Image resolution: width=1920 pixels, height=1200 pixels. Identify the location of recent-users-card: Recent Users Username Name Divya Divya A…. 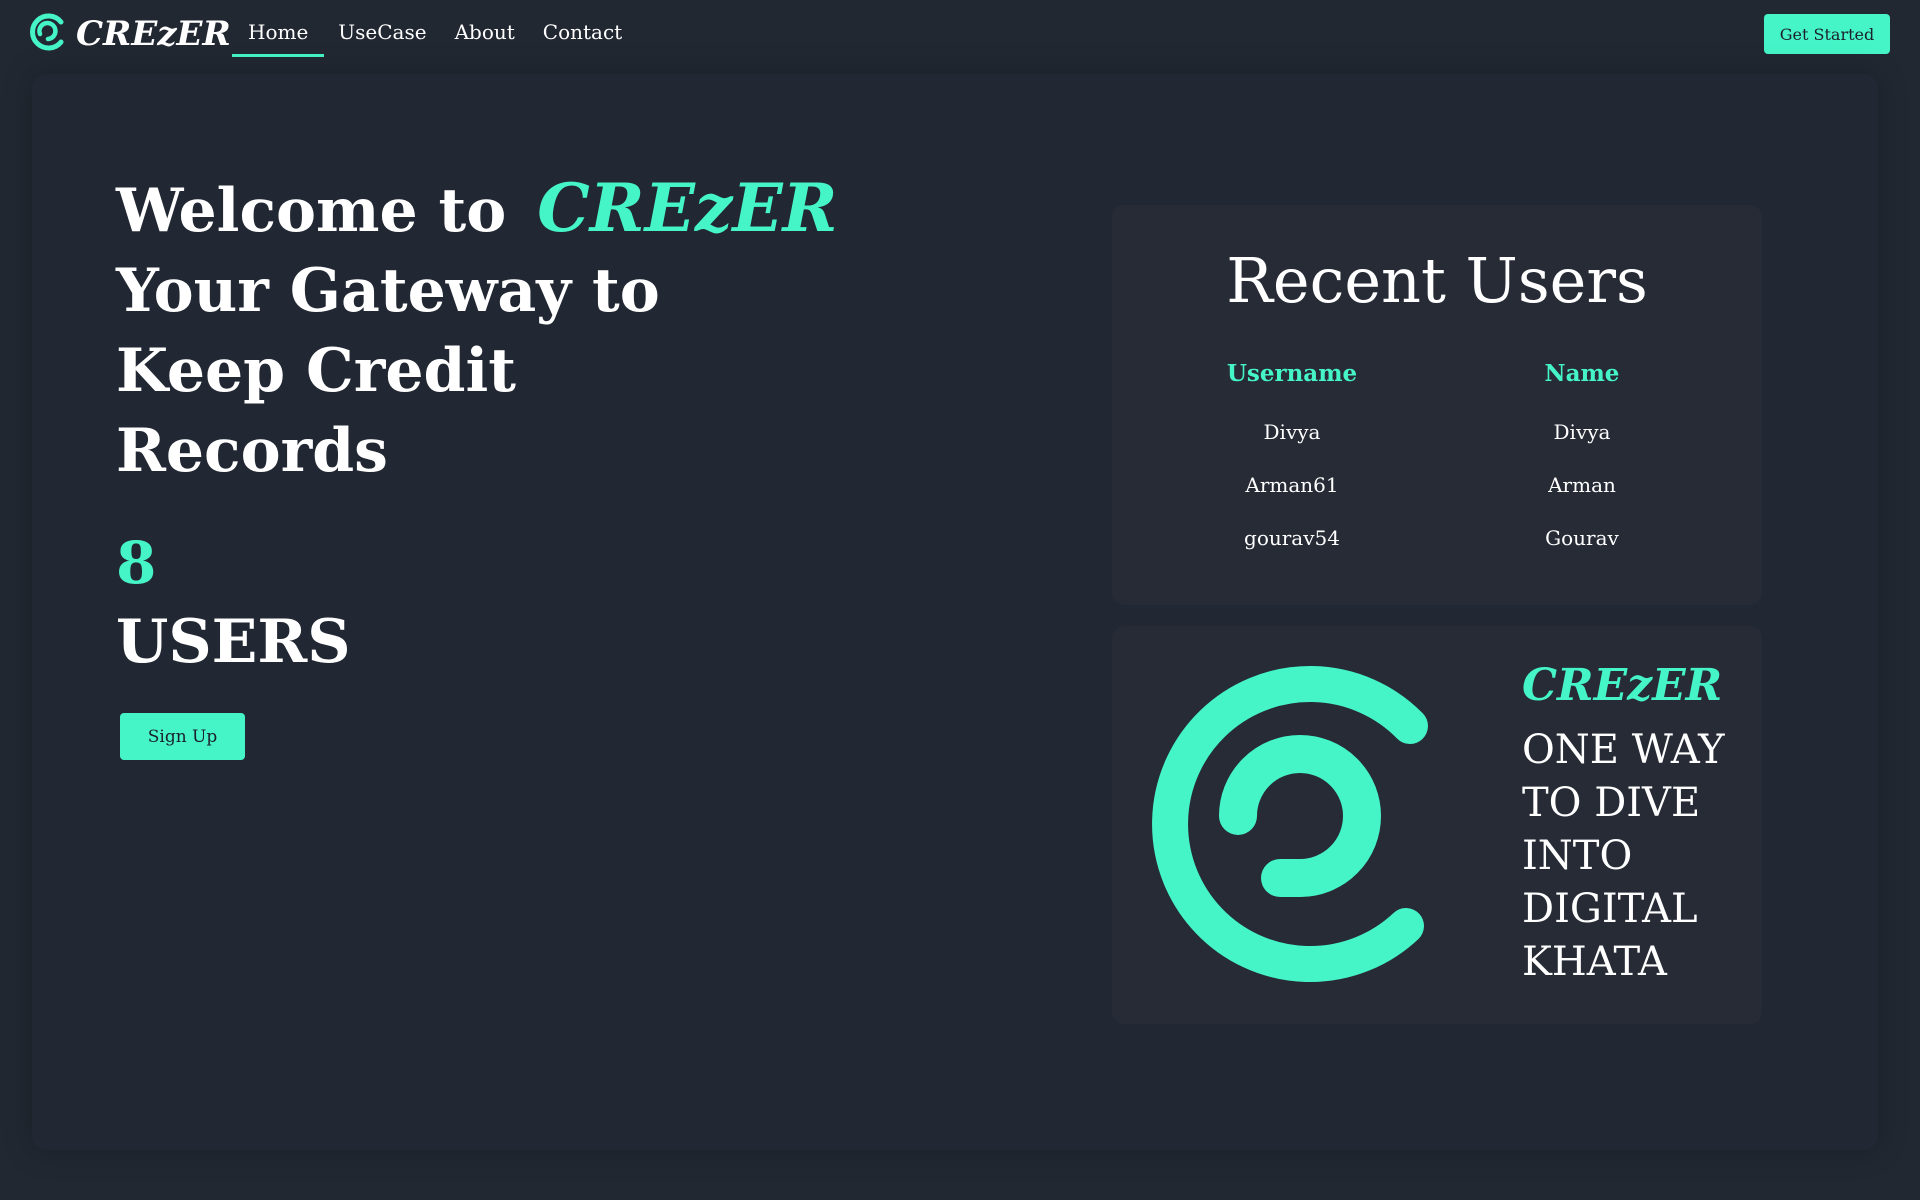
(1437, 405).